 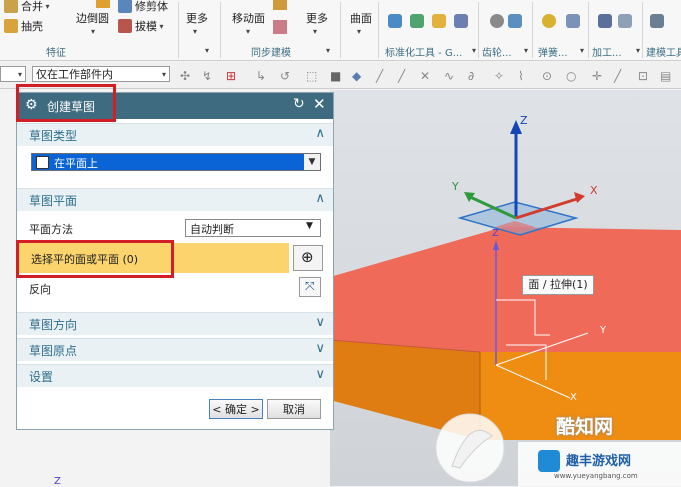 I want to click on group-label-sync-modeling: 同步建模, so click(x=271, y=53).